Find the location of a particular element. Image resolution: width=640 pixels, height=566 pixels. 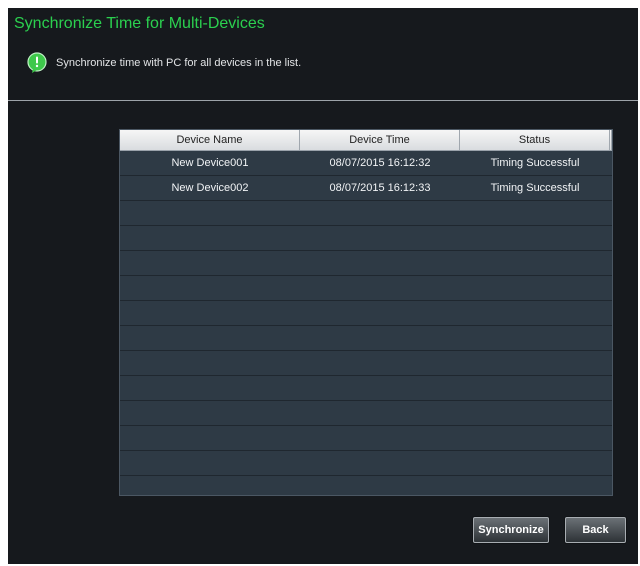

back-button: Back is located at coordinates (595, 530).